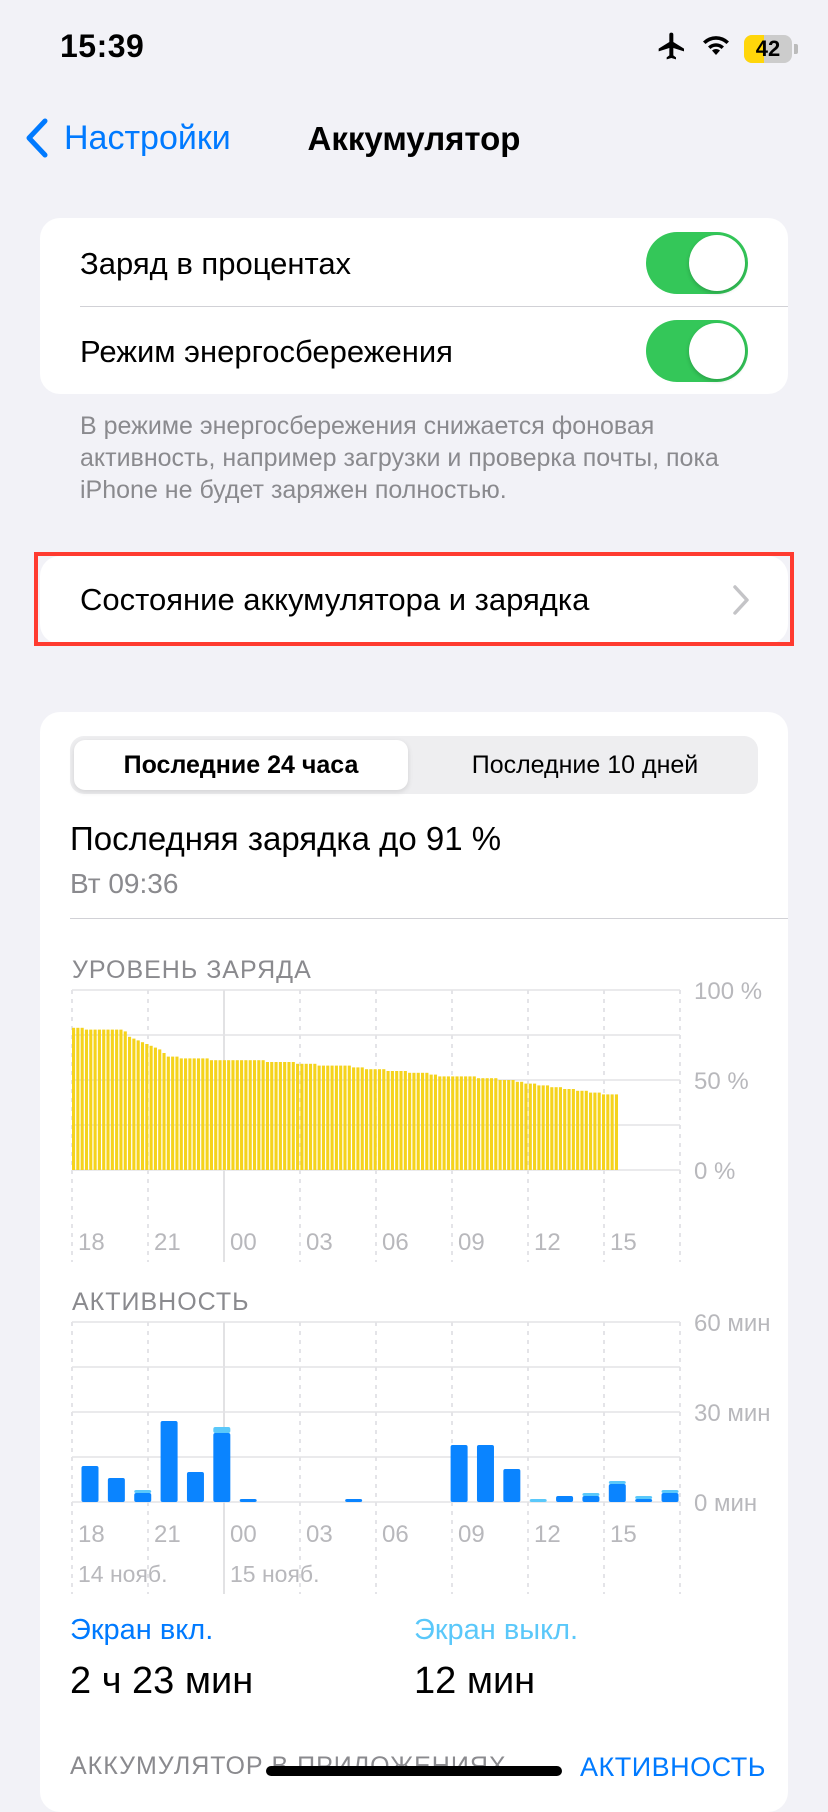 The image size is (828, 1812). What do you see at coordinates (721, 1081) in the screenshot?
I see `y-tick-label: 50 %` at bounding box center [721, 1081].